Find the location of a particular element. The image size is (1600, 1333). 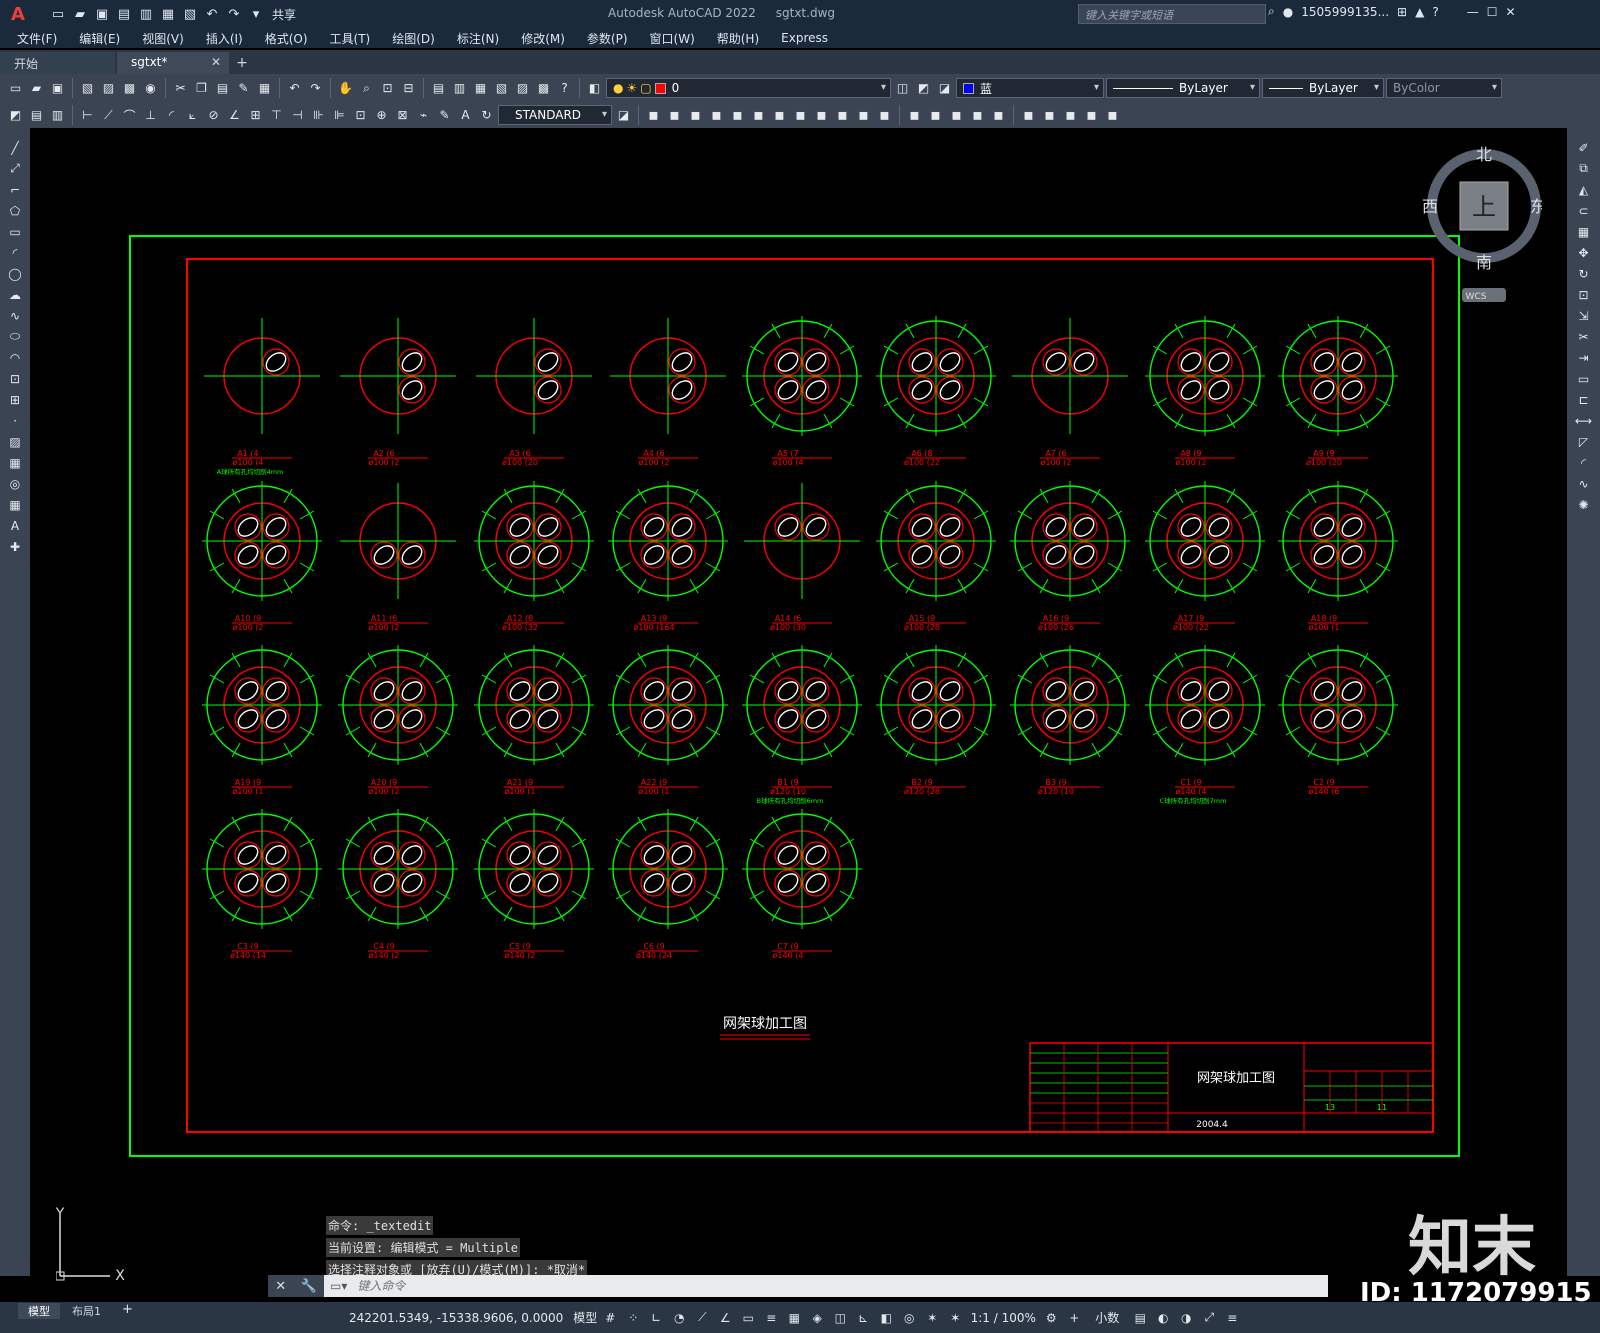

isodraft-icon: ⟋ is located at coordinates (702, 1318).